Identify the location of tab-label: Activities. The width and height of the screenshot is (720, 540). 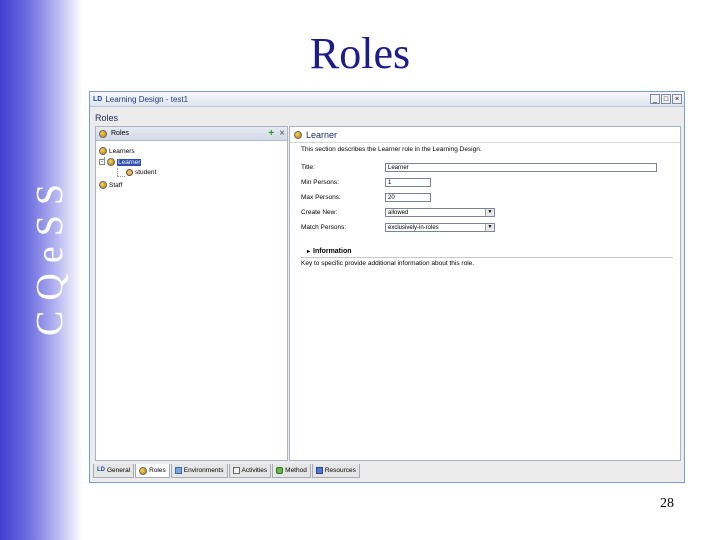
(254, 470).